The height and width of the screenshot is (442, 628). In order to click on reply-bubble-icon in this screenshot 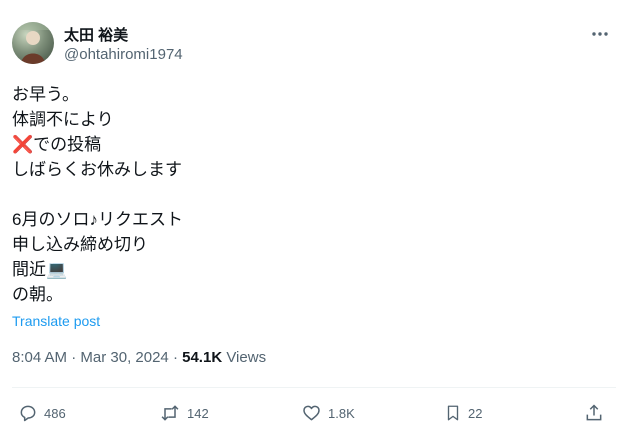, I will do `click(28, 413)`.